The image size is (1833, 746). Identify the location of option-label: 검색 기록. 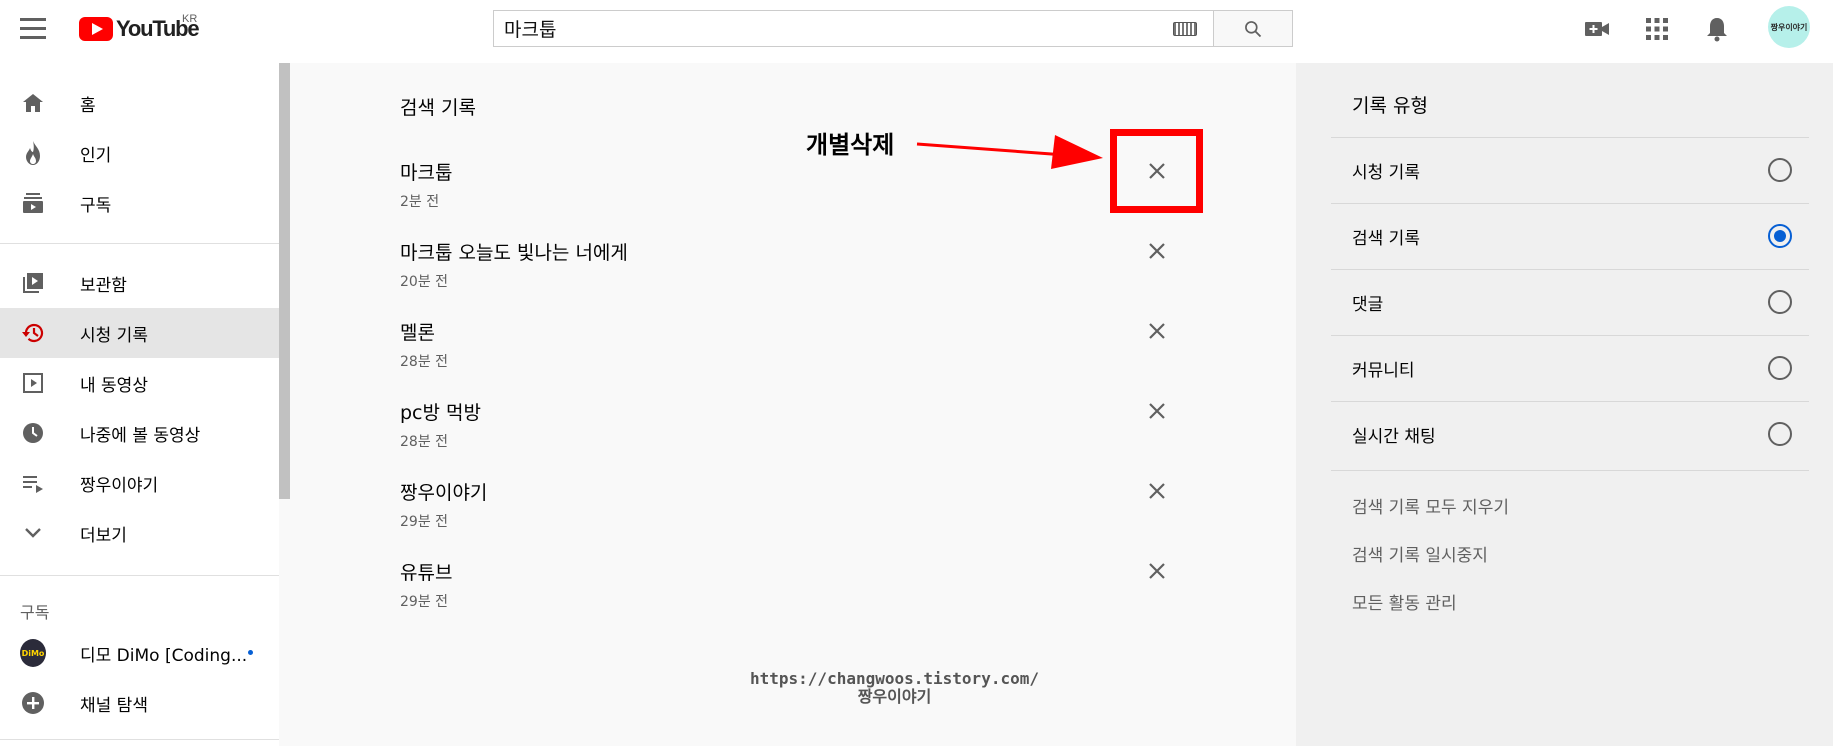
(1386, 239).